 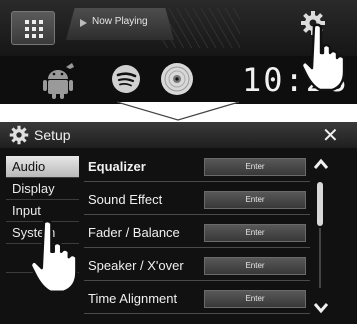 I want to click on scroll-controls, so click(x=321, y=238).